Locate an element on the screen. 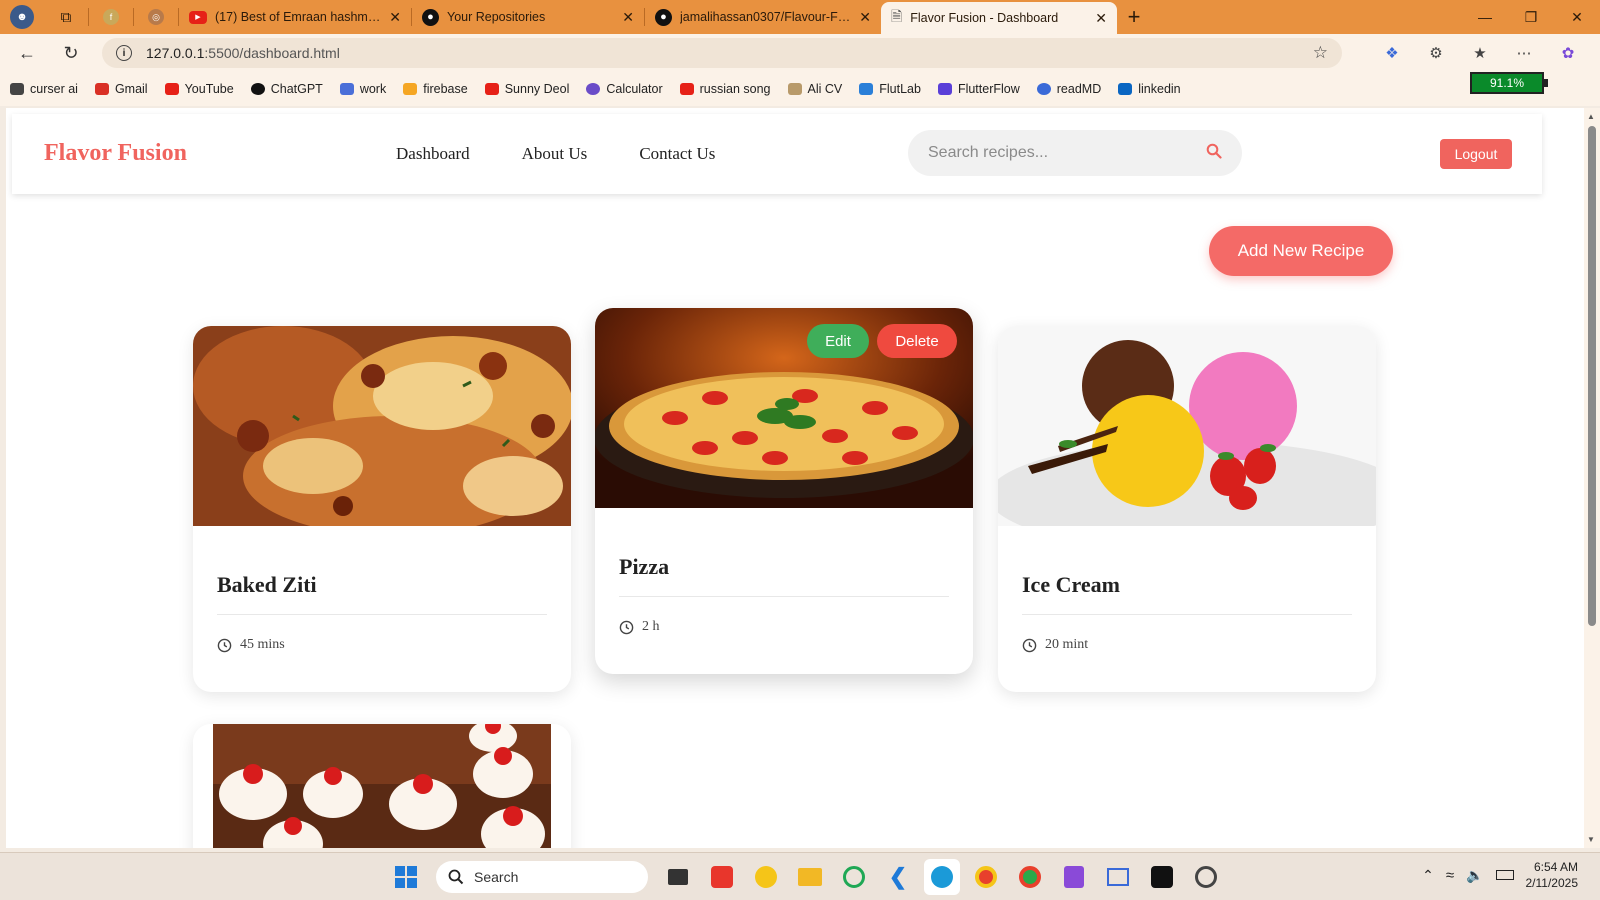  bookmark-icon is located at coordinates (17, 89).